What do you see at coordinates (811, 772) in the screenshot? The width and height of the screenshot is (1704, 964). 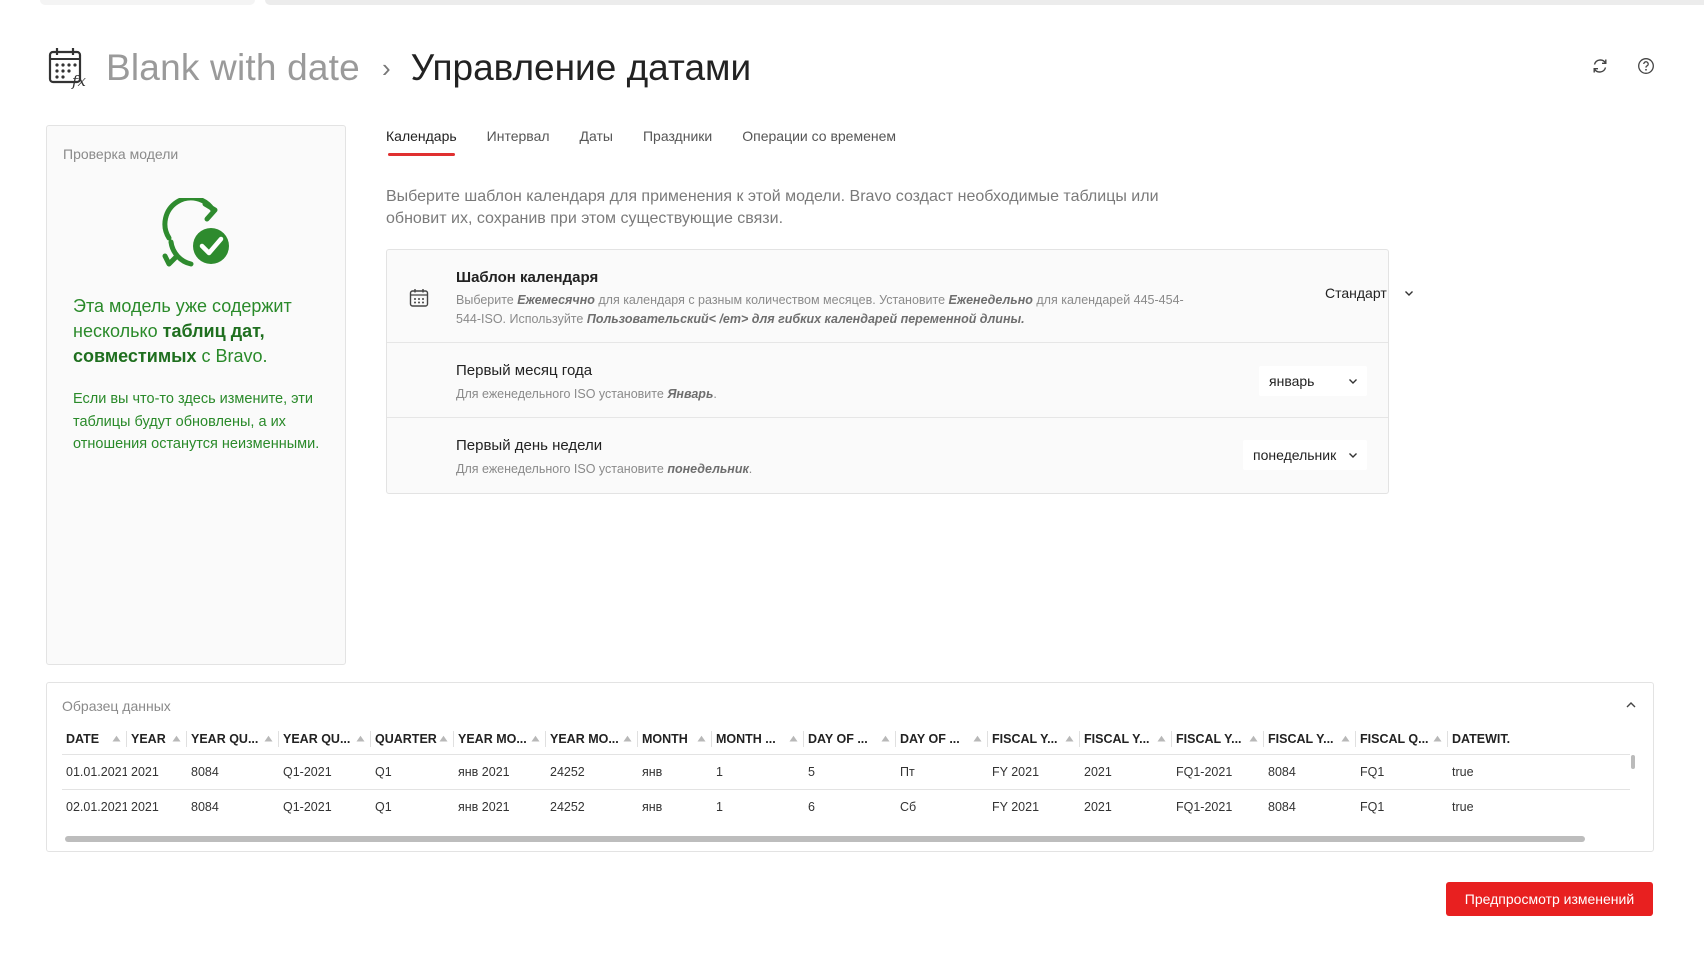 I see `table-cell: 5` at bounding box center [811, 772].